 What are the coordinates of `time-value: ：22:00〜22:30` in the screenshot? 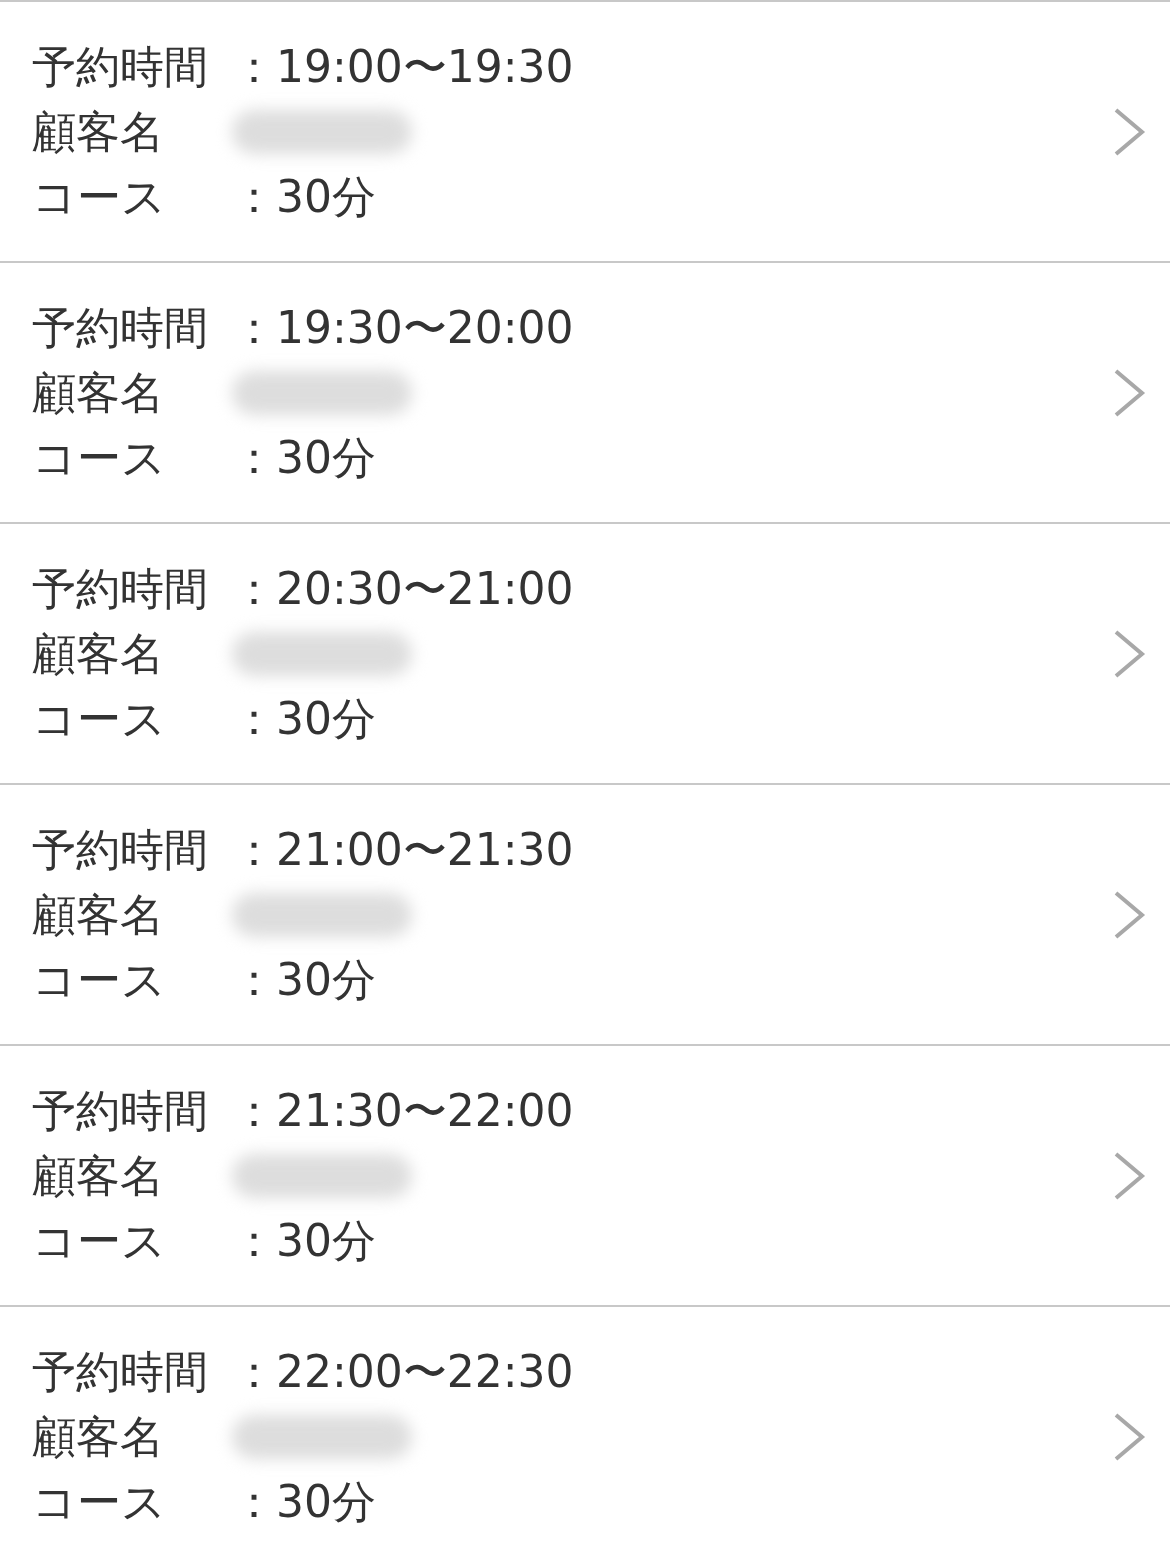 It's located at (403, 1371).